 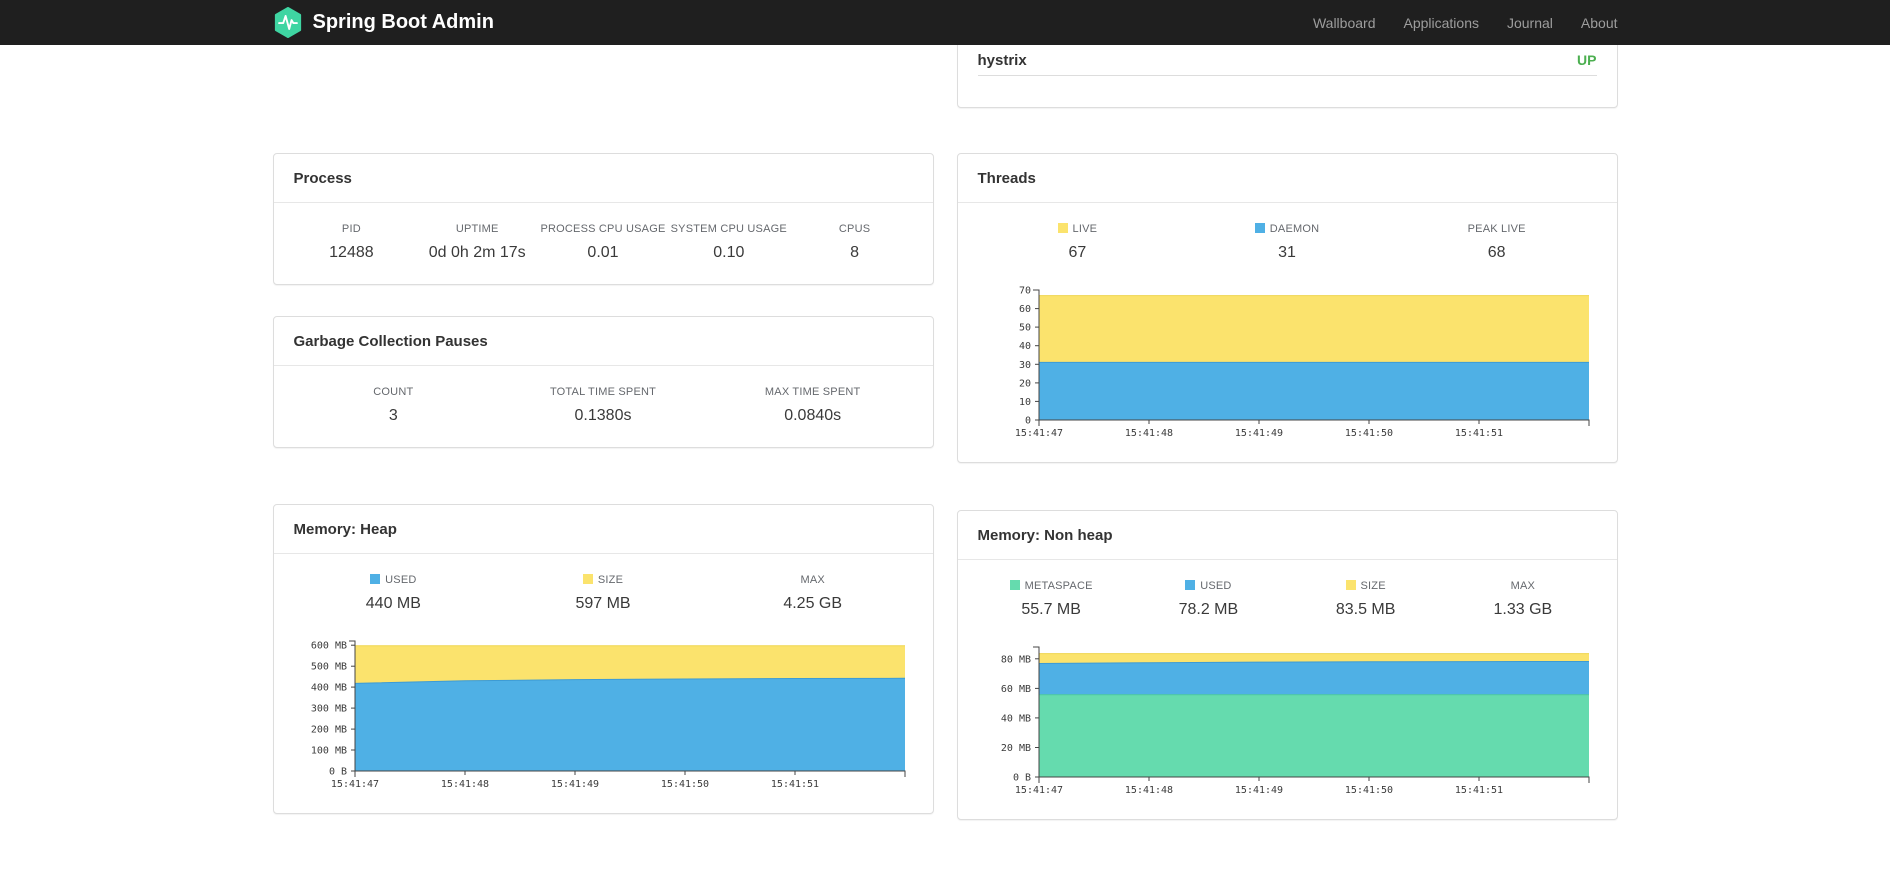 I want to click on metric-gc-total-time: TOTAL TIME SPENT 0.1380s, so click(x=603, y=405).